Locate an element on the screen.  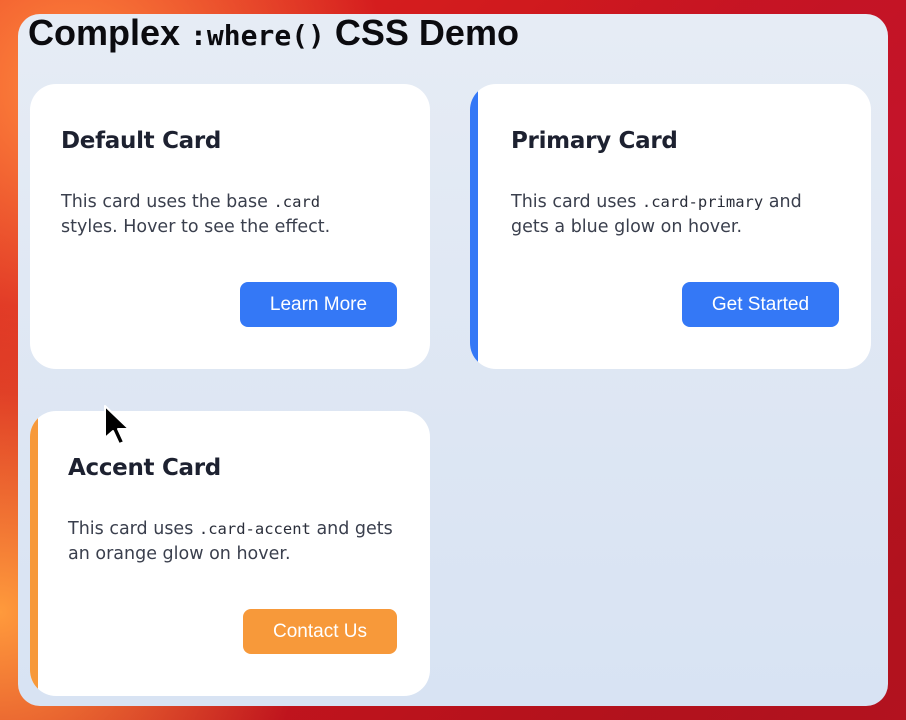
default-card-code: .card is located at coordinates (297, 202).